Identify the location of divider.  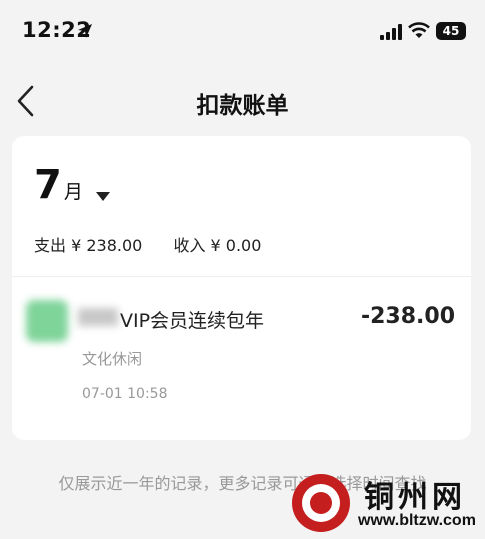
(241, 276).